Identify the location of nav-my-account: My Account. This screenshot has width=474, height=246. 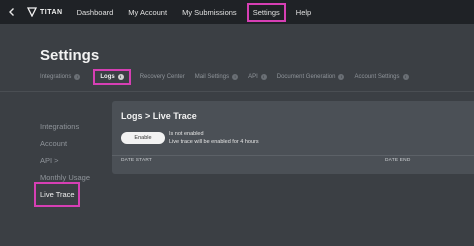
(147, 12).